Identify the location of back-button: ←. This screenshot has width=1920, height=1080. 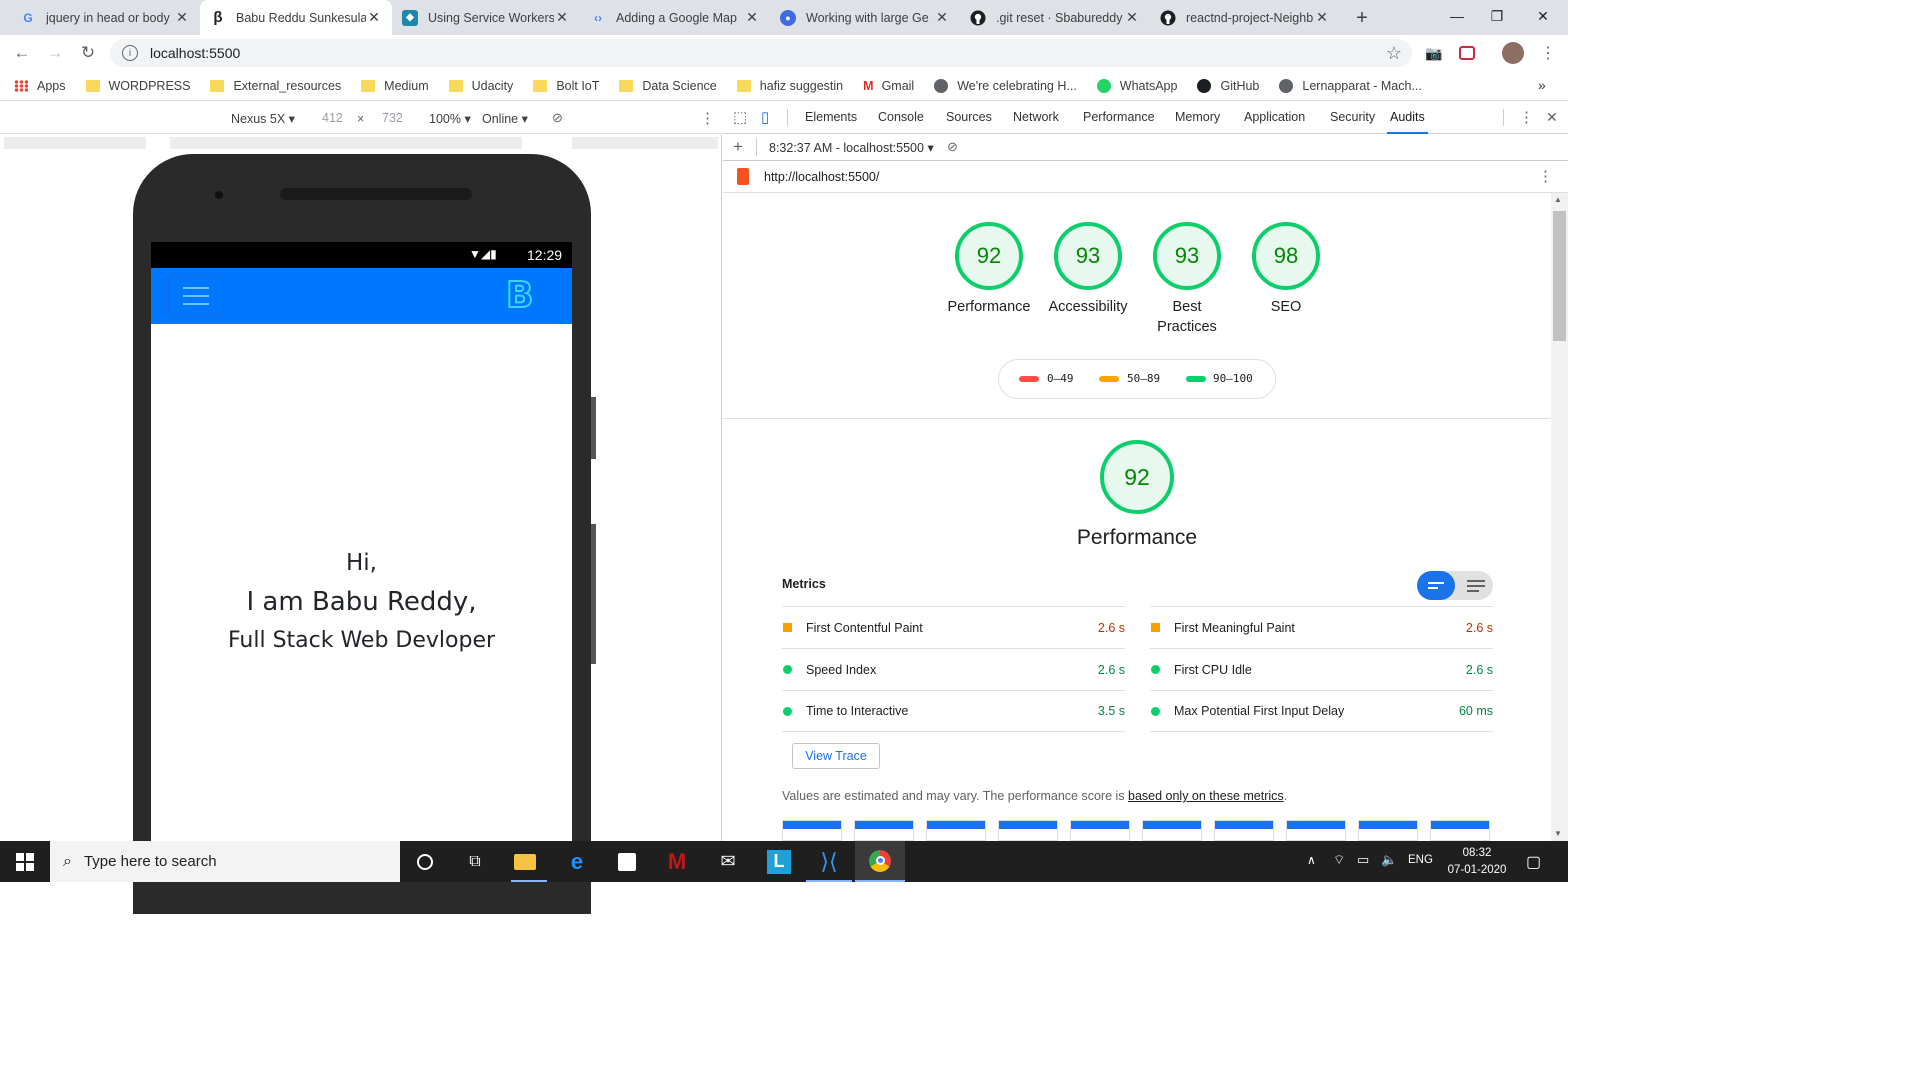
(22, 53).